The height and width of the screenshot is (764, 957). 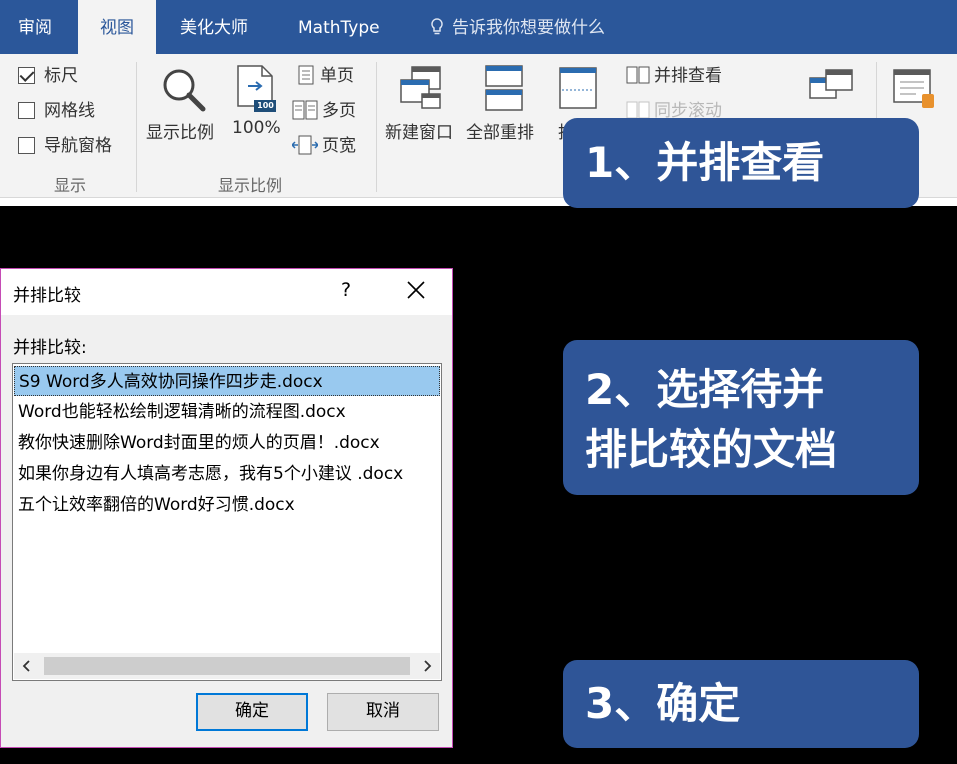 I want to click on multi-page-icon, so click(x=305, y=110).